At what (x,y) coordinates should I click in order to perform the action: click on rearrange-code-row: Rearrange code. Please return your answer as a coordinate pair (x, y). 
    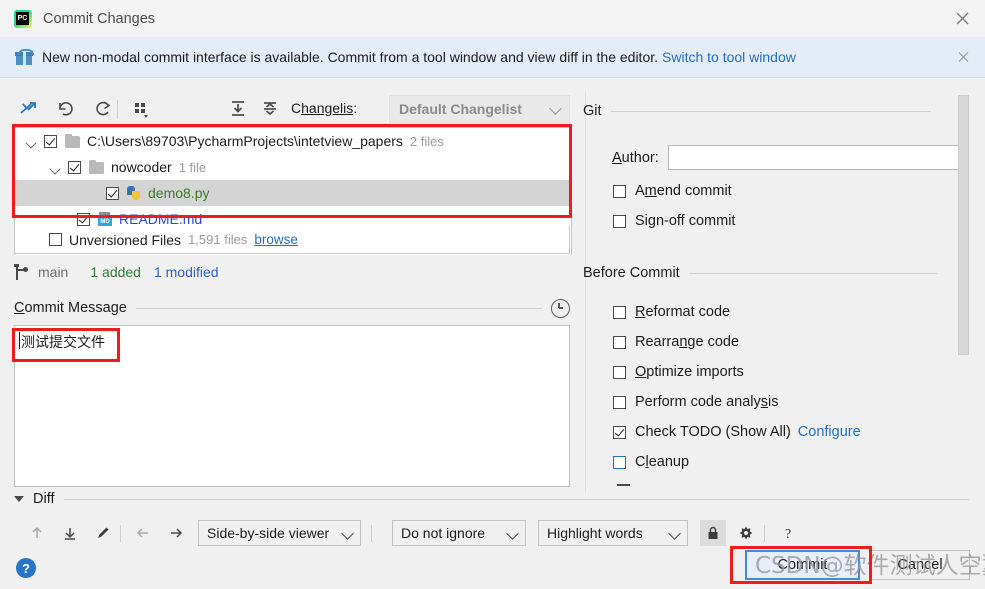
    Looking at the image, I should click on (676, 342).